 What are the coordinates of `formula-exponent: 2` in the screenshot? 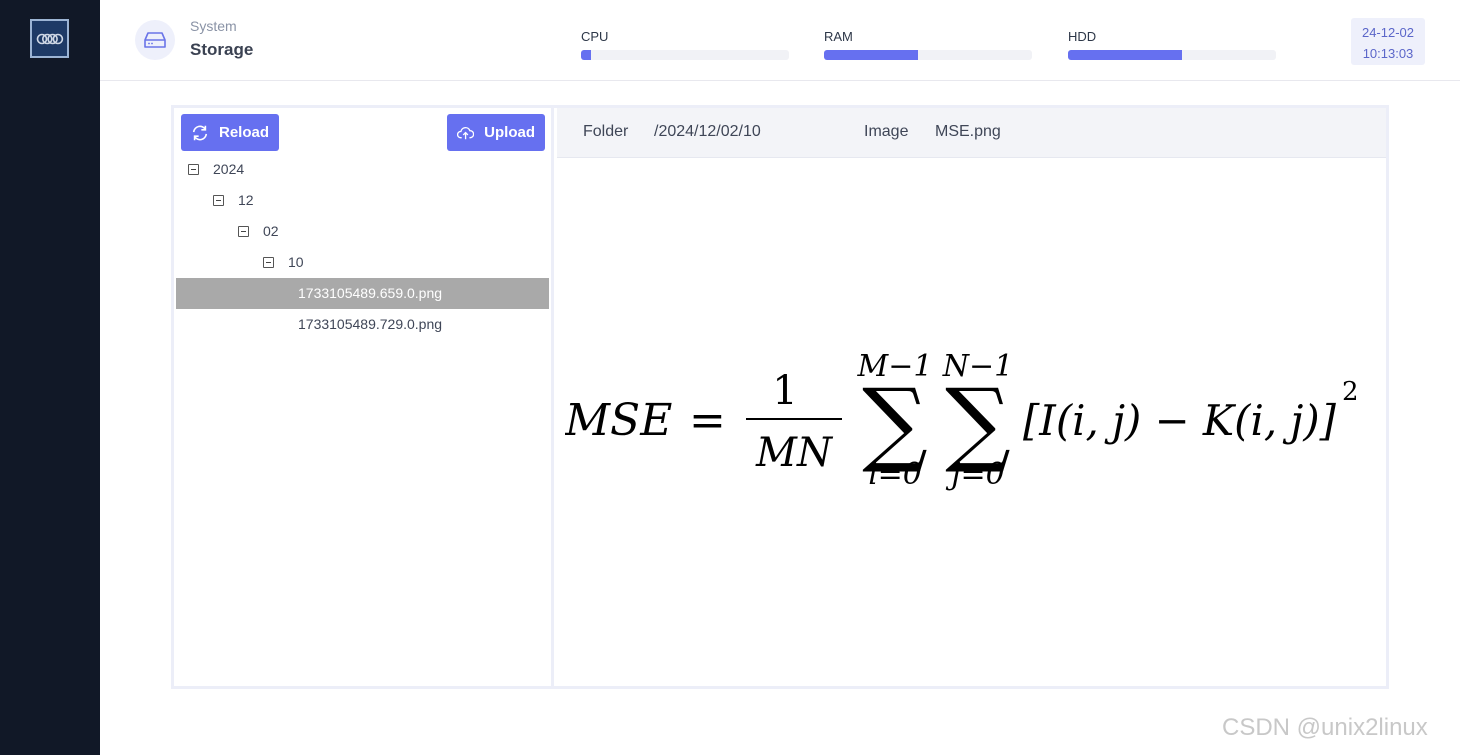 It's located at (1350, 392).